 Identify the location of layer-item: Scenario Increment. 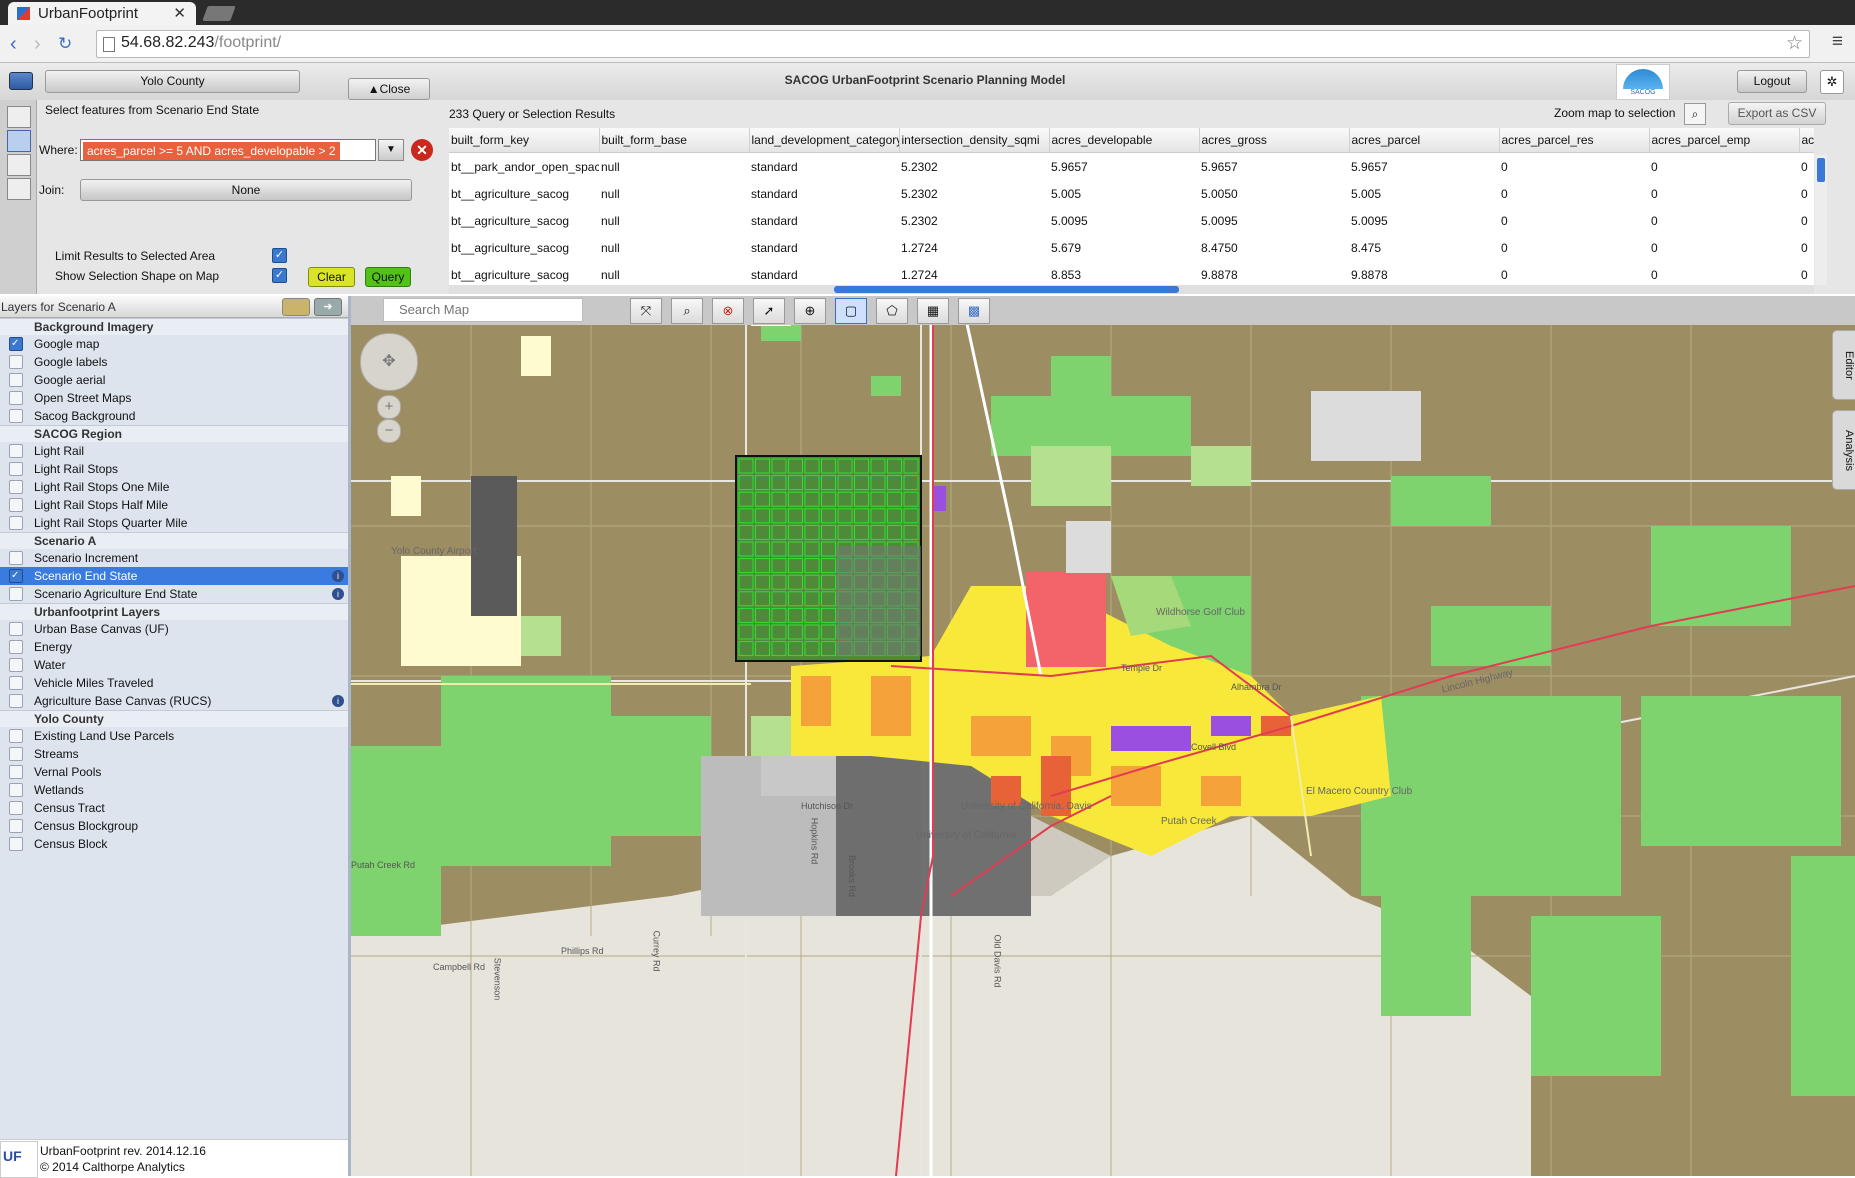
(174, 558).